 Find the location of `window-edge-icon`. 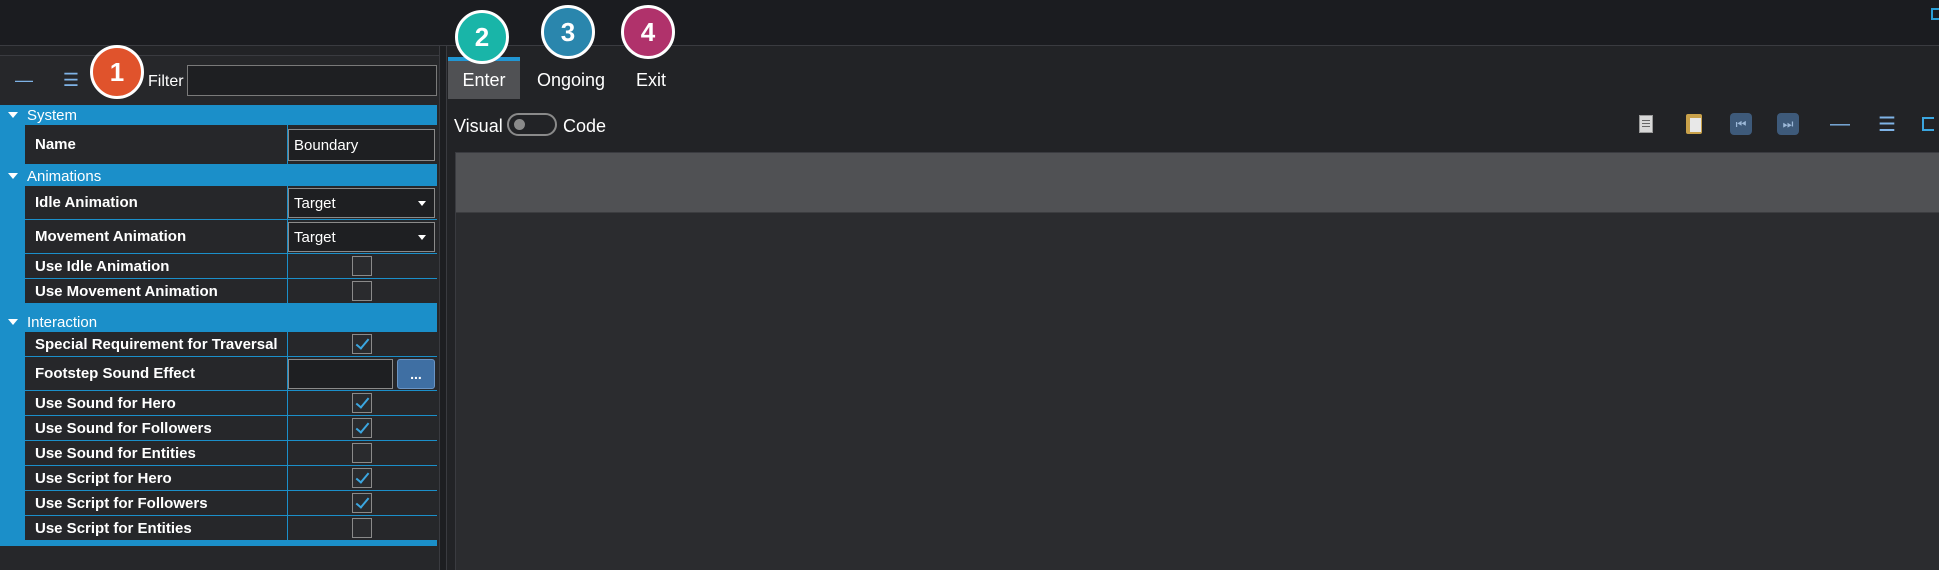

window-edge-icon is located at coordinates (1935, 14).